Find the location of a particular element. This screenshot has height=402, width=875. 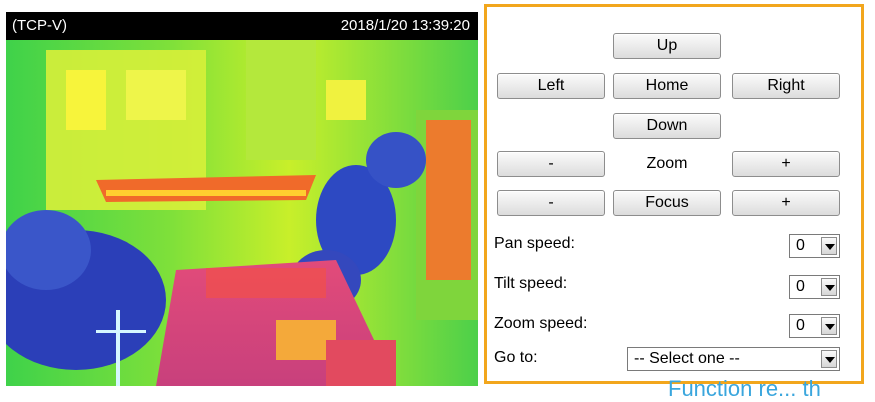

stream-mode-label: (TCP-V) is located at coordinates (39, 25).